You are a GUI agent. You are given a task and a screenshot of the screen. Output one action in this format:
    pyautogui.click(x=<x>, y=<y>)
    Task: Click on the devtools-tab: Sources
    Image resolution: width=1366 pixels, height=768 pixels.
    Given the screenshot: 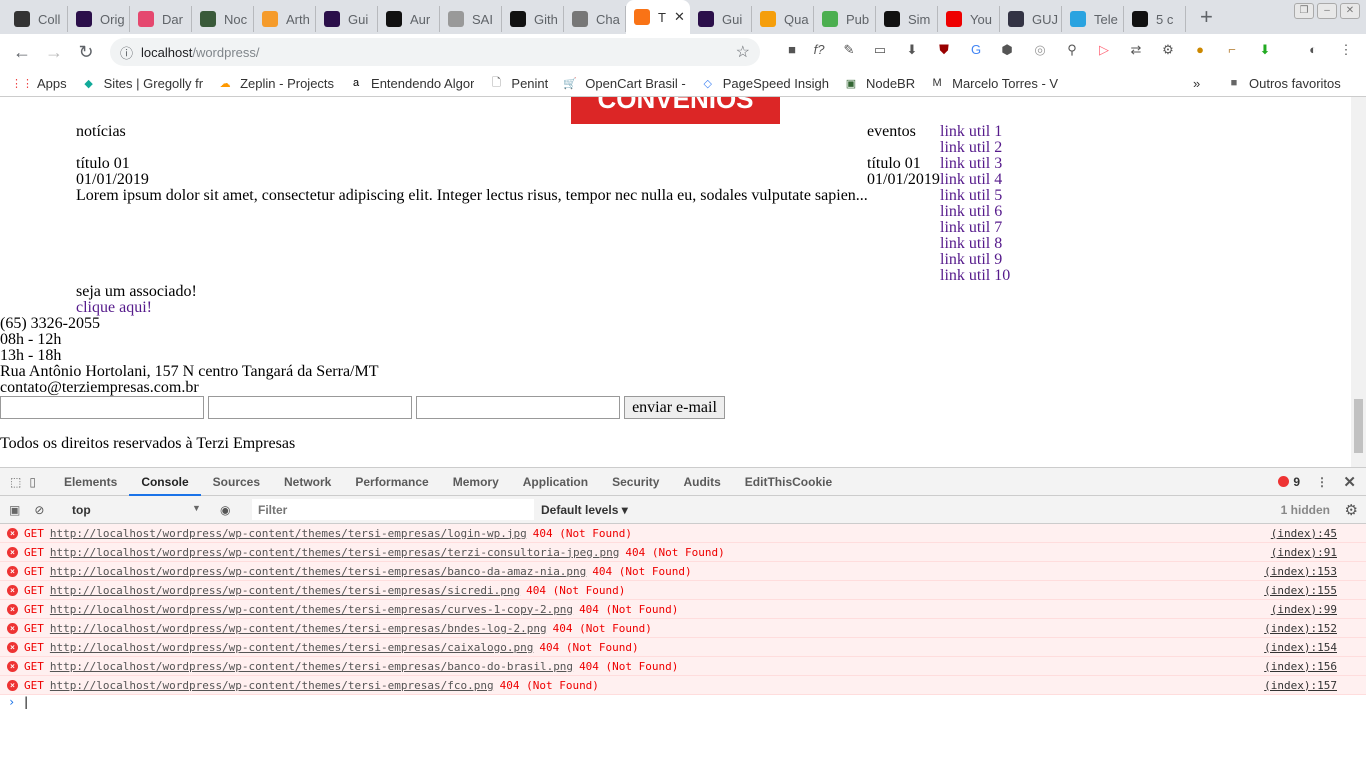 What is the action you would take?
    pyautogui.click(x=236, y=482)
    